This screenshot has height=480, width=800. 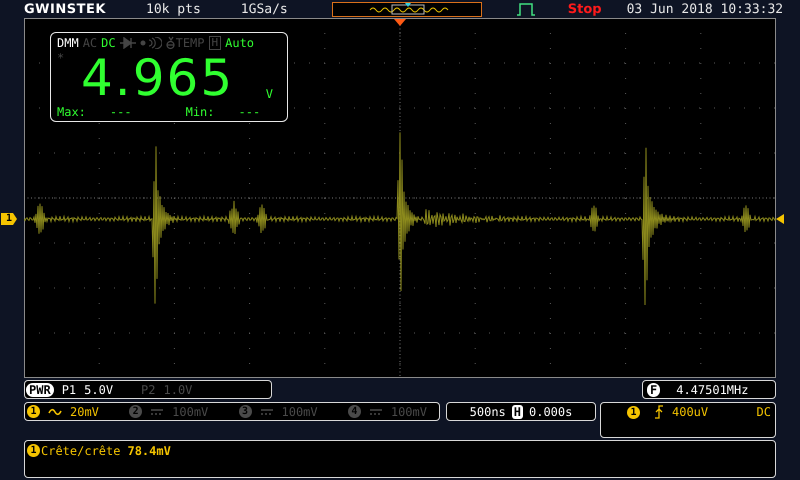 I want to click on dmm-mode: TEMP, so click(x=190, y=43).